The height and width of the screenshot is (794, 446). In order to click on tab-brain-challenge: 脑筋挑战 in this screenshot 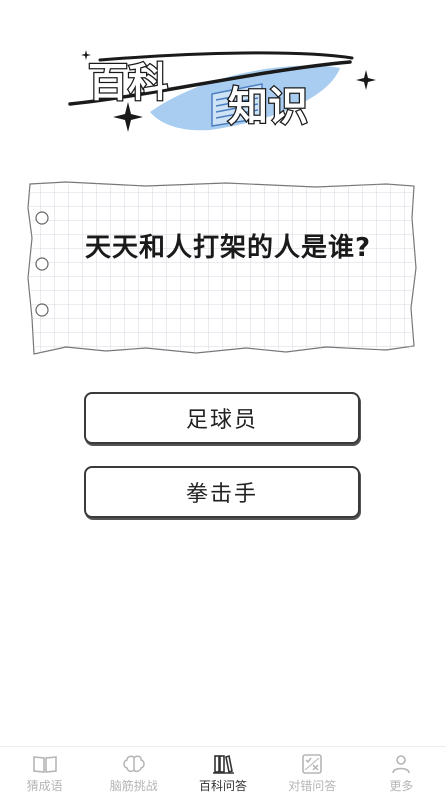, I will do `click(133, 770)`.